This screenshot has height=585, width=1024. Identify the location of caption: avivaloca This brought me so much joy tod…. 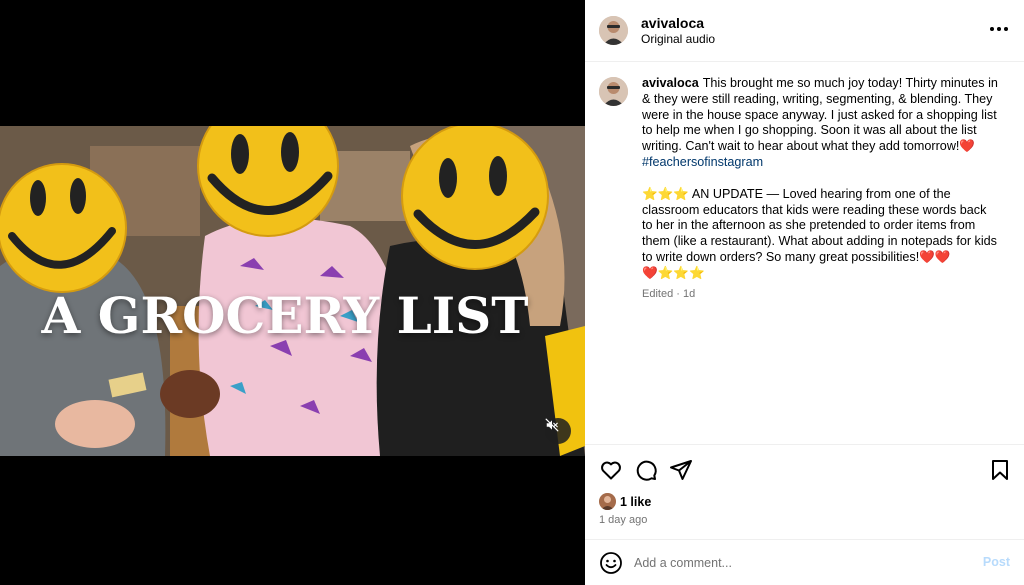
(820, 179).